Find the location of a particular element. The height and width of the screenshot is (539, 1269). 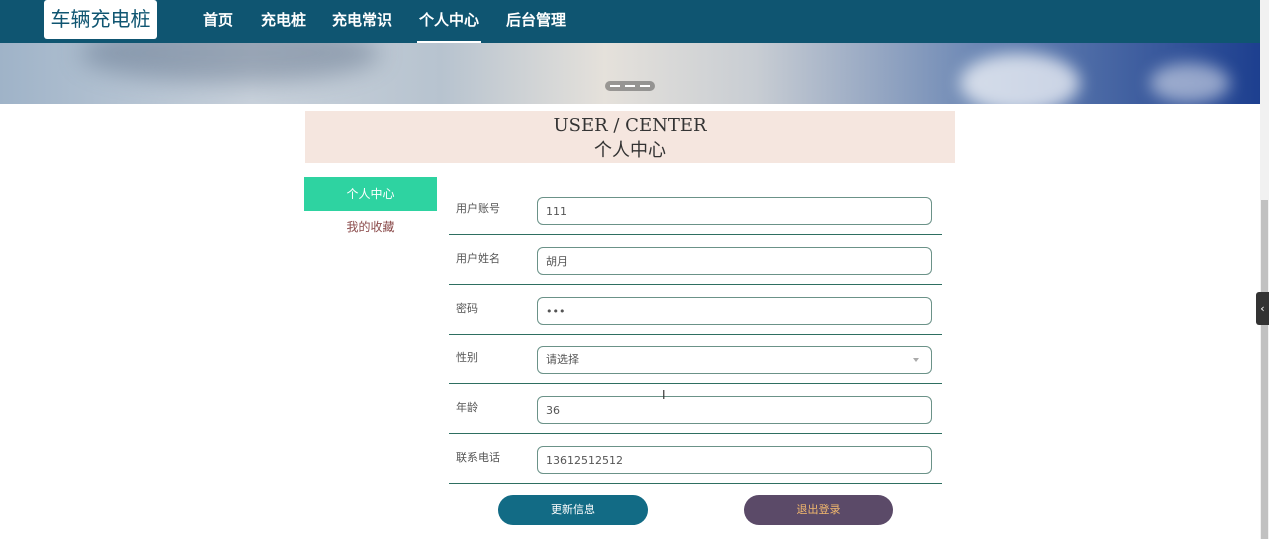

form-row-password: 密码 is located at coordinates (695, 309).